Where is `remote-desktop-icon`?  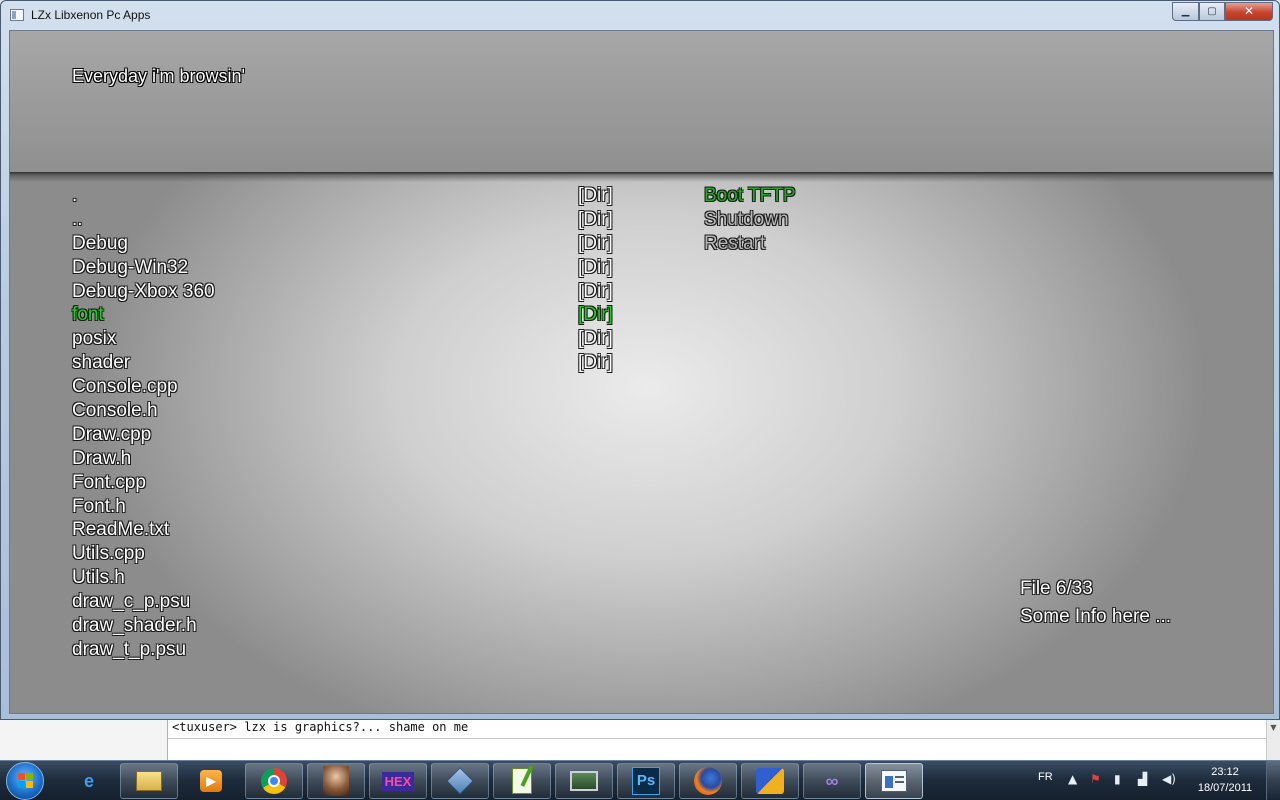 remote-desktop-icon is located at coordinates (584, 781).